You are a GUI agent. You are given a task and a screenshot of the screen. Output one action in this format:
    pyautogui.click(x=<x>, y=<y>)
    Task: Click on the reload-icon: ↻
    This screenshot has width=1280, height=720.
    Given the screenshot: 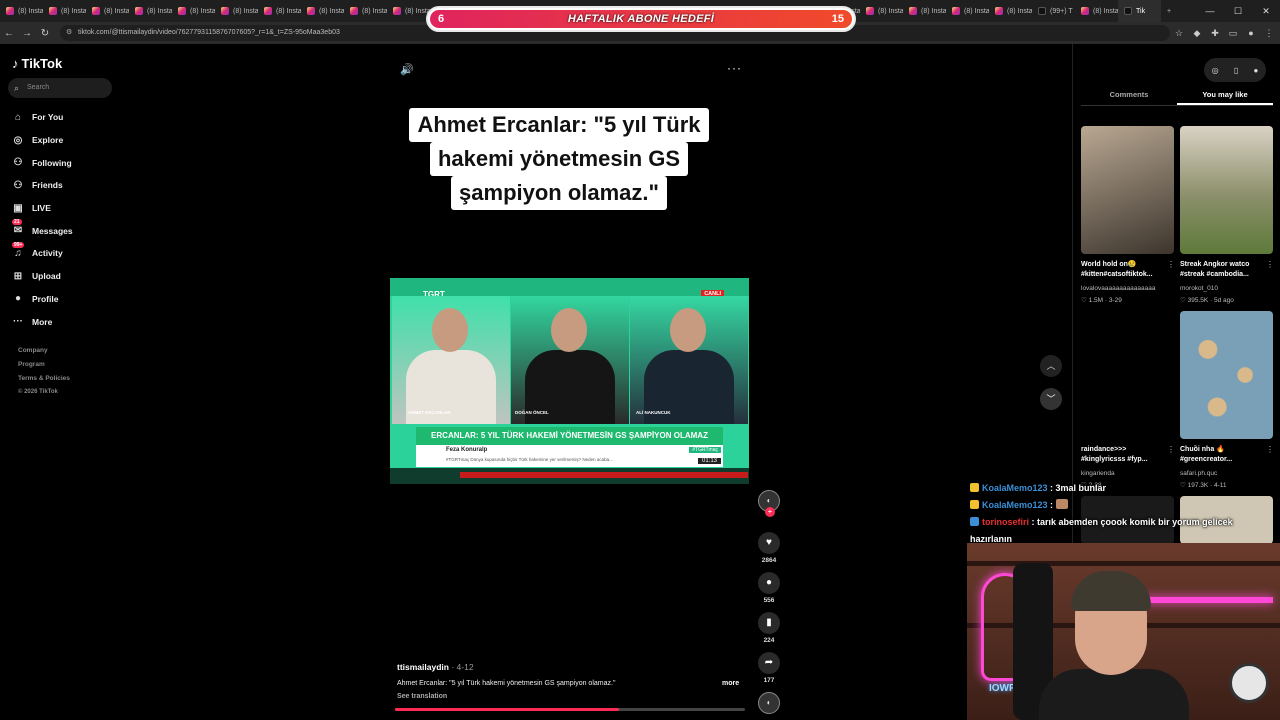 What is the action you would take?
    pyautogui.click(x=45, y=33)
    